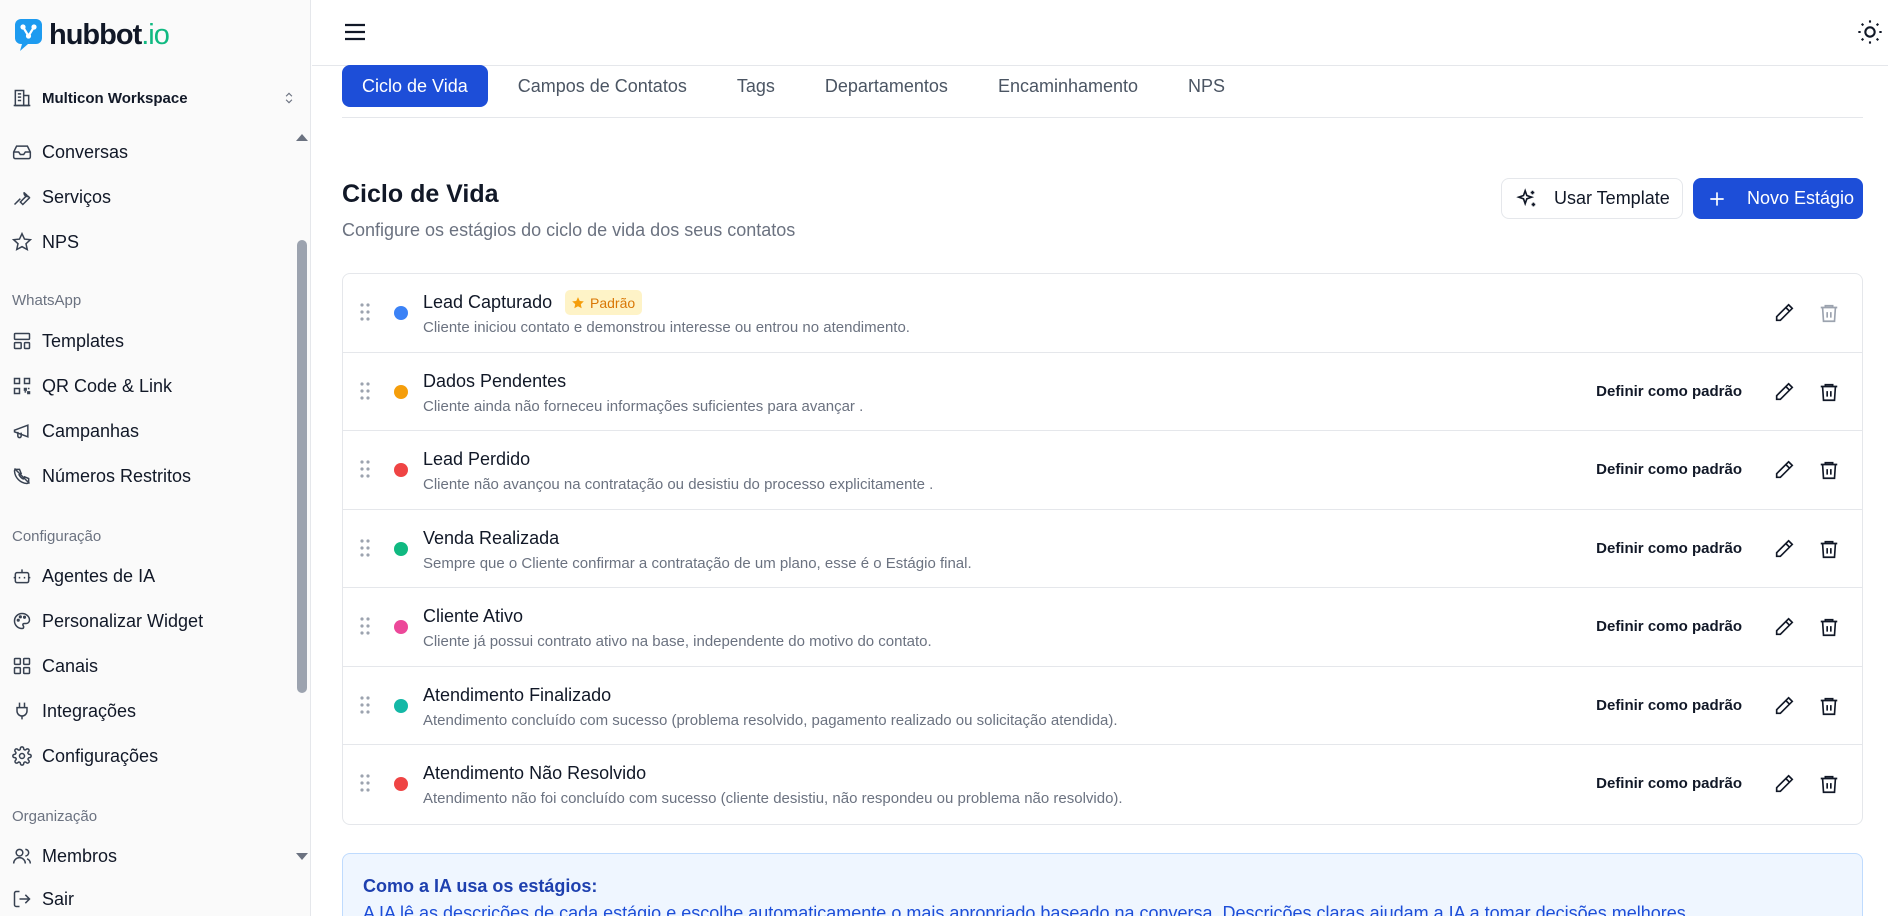 Image resolution: width=1888 pixels, height=916 pixels. What do you see at coordinates (495, 380) in the screenshot?
I see `stage-name: Dados Pendentes` at bounding box center [495, 380].